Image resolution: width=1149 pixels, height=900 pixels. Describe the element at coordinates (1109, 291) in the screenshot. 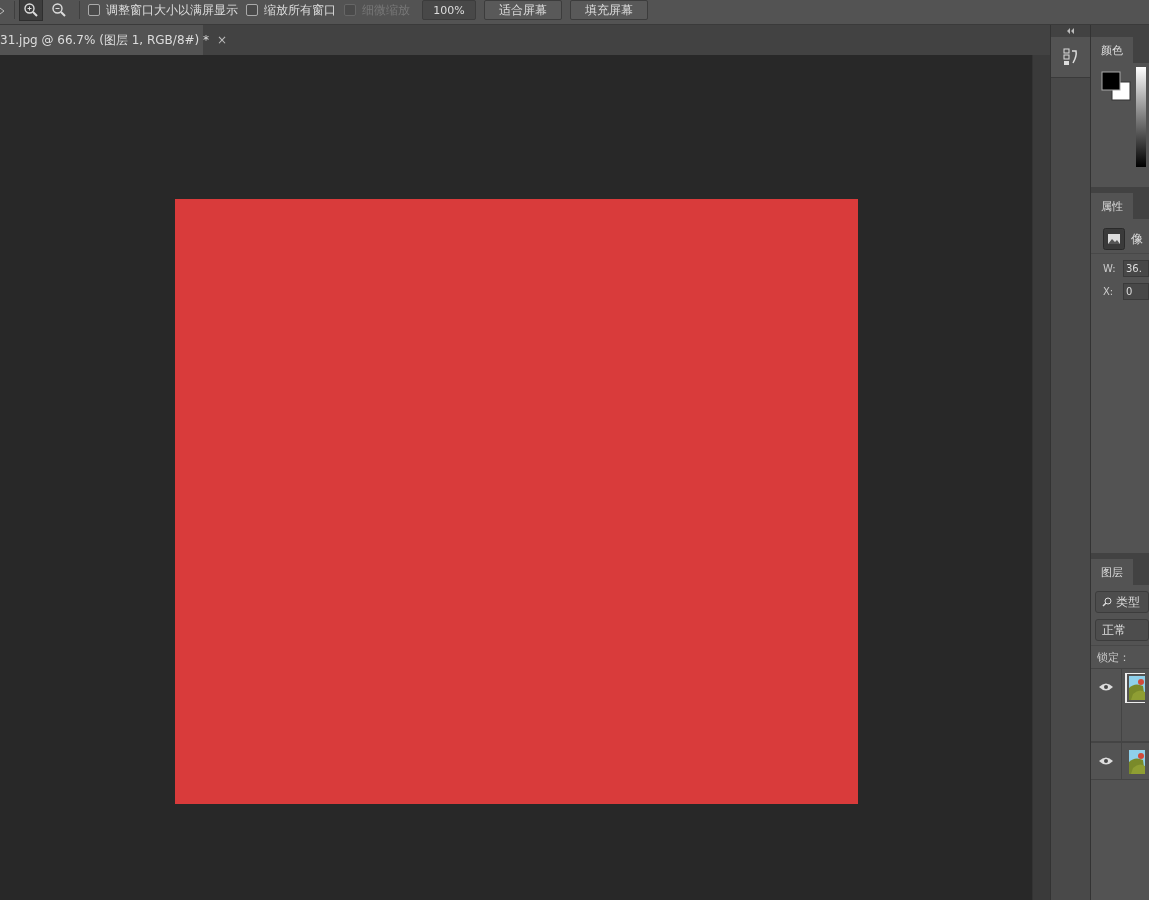

I see `field-label: X:` at that location.